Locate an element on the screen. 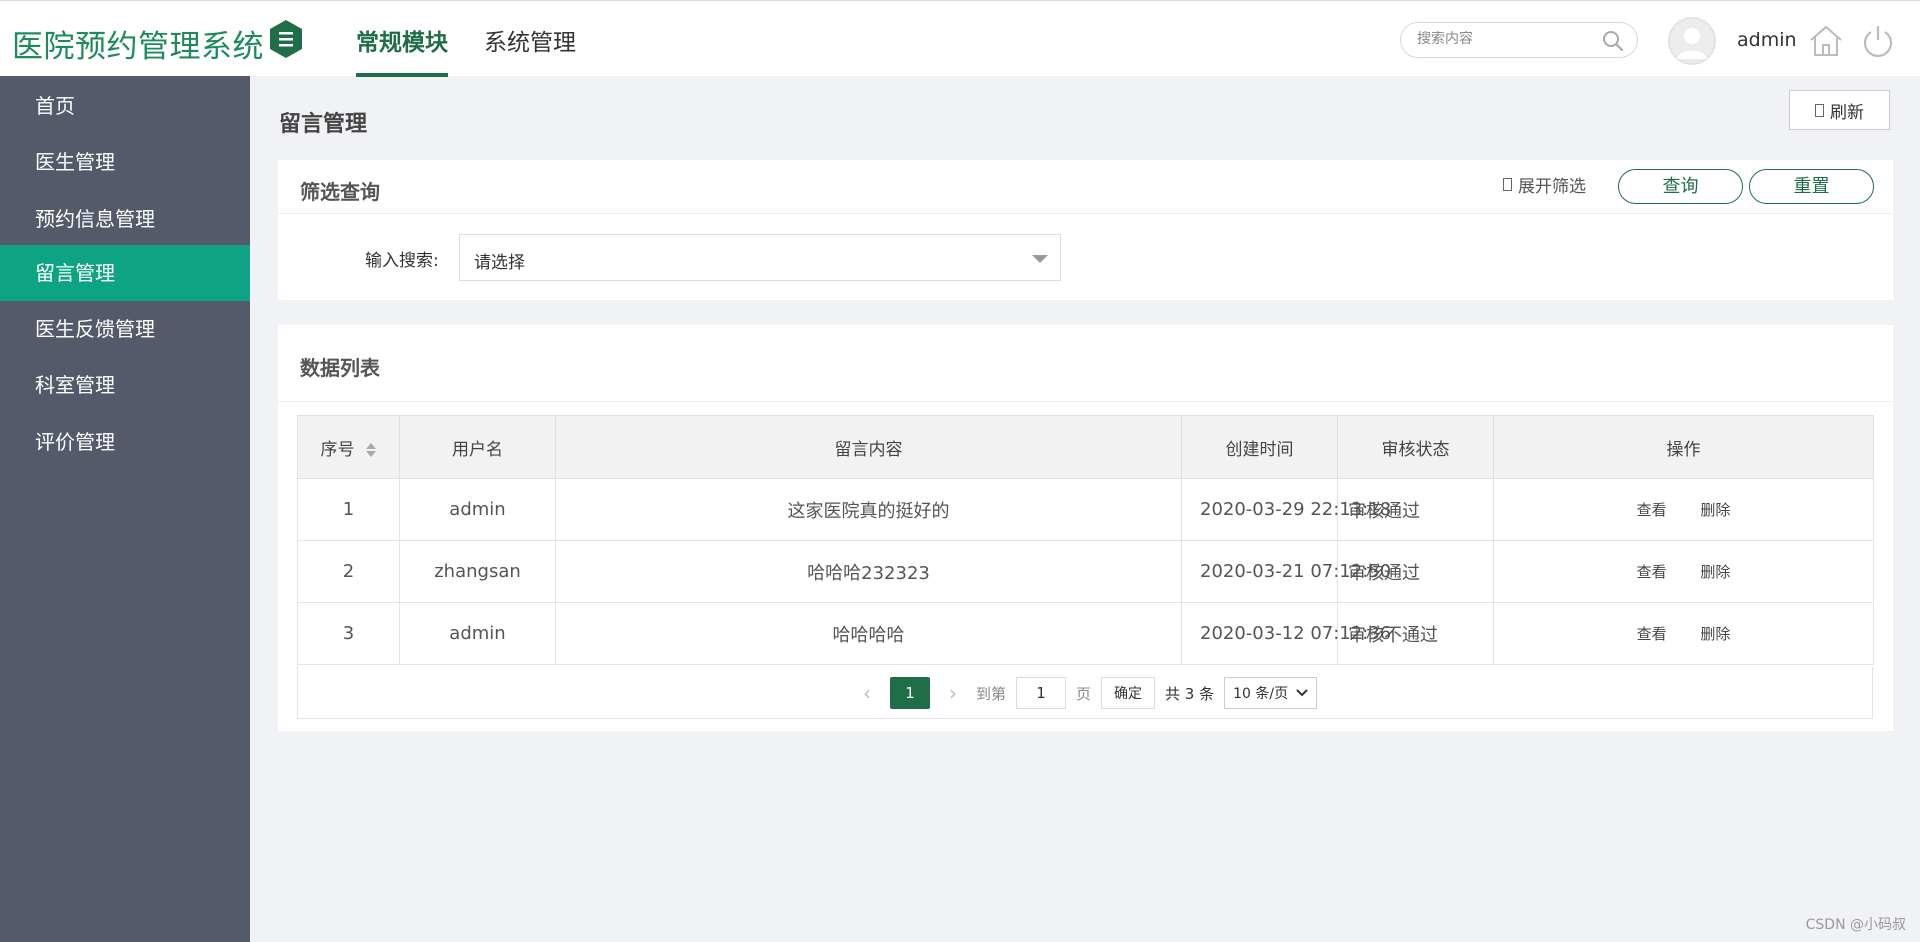  tab-system-management: 系统管理 is located at coordinates (530, 50).